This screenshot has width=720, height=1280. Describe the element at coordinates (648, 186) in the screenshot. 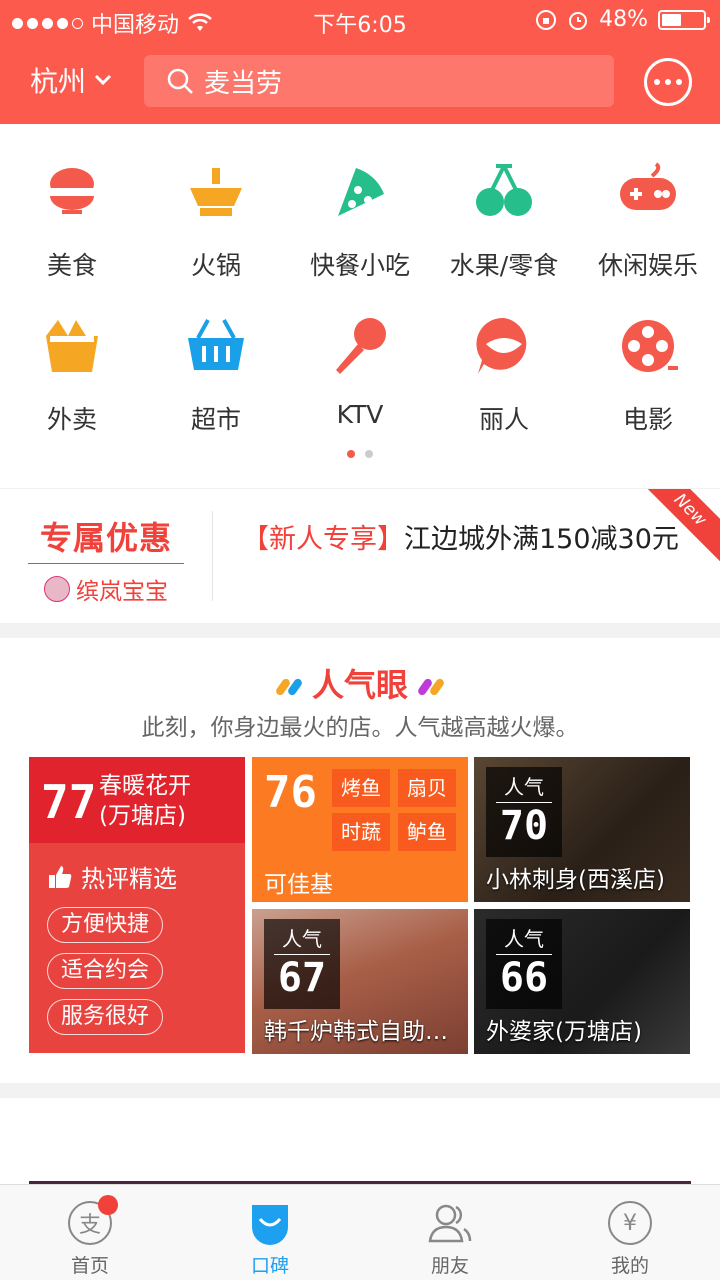

I see `gamepad-icon` at that location.